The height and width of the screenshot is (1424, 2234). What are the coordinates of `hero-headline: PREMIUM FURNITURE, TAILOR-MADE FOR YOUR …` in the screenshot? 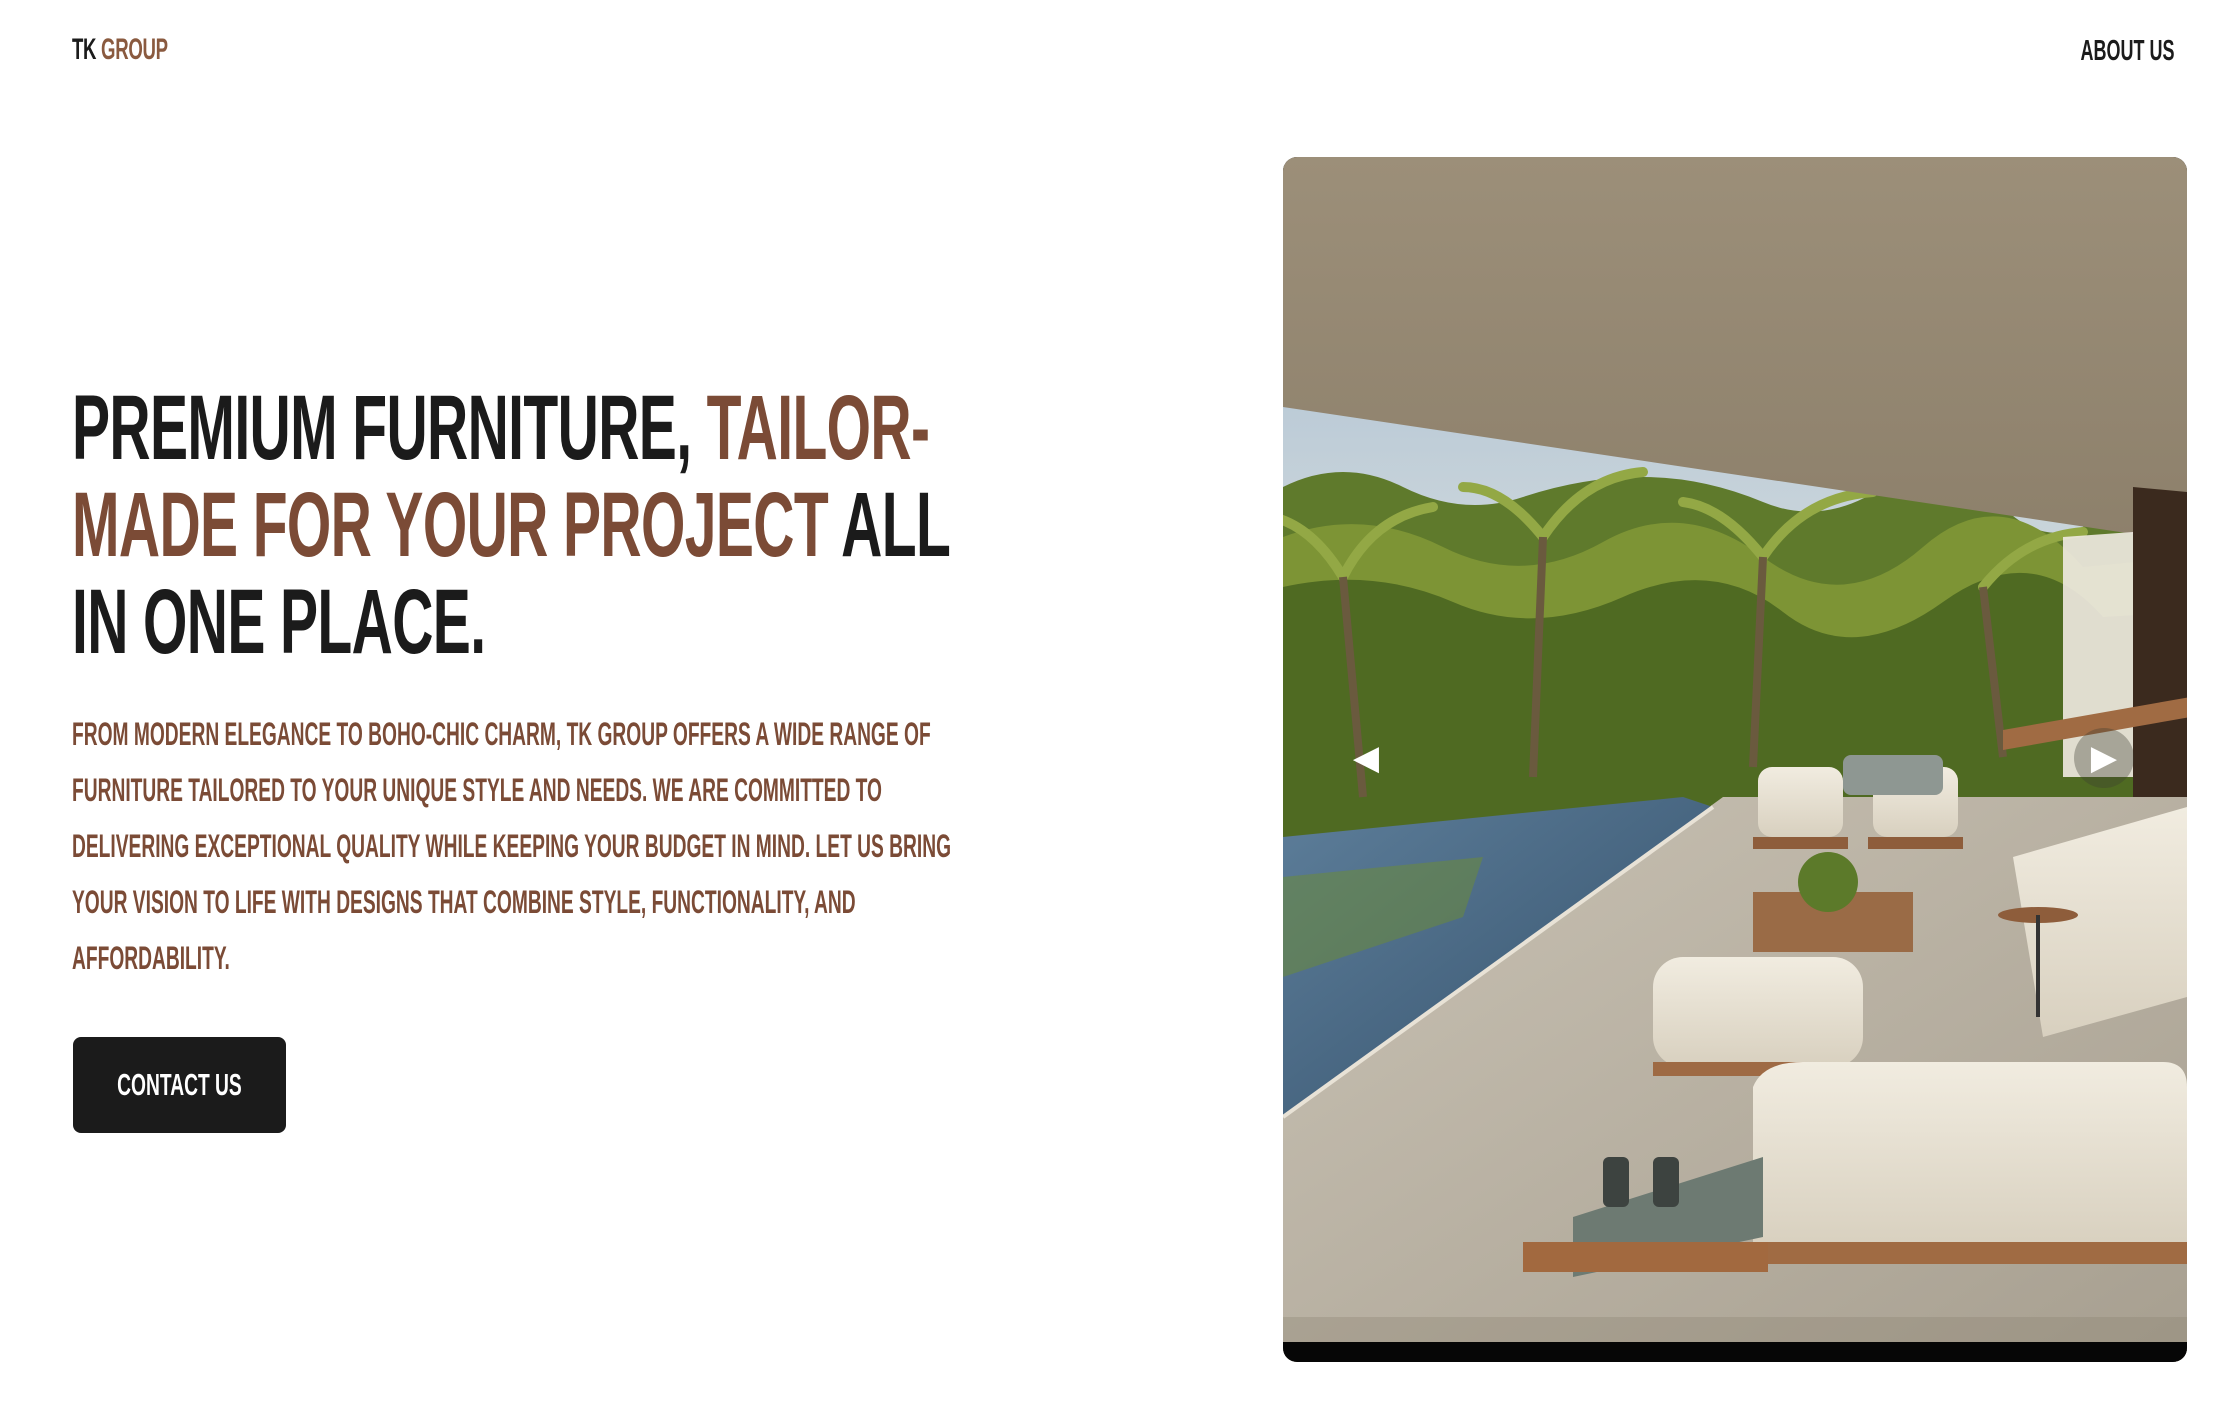 It's located at (537, 525).